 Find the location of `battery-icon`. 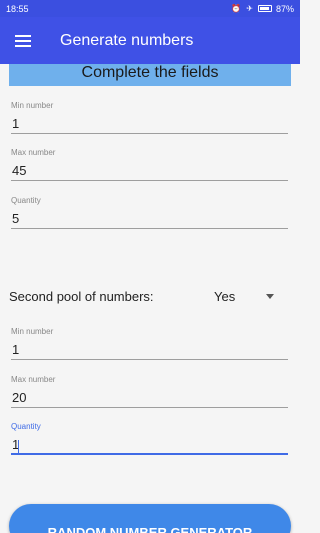

battery-icon is located at coordinates (264, 8).